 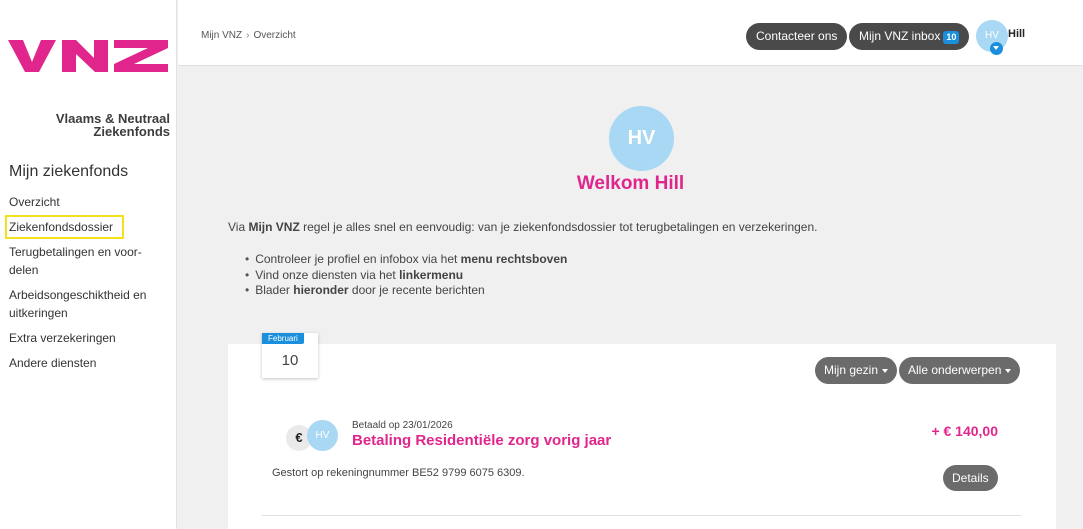 What do you see at coordinates (970, 478) in the screenshot?
I see `details-button: Details` at bounding box center [970, 478].